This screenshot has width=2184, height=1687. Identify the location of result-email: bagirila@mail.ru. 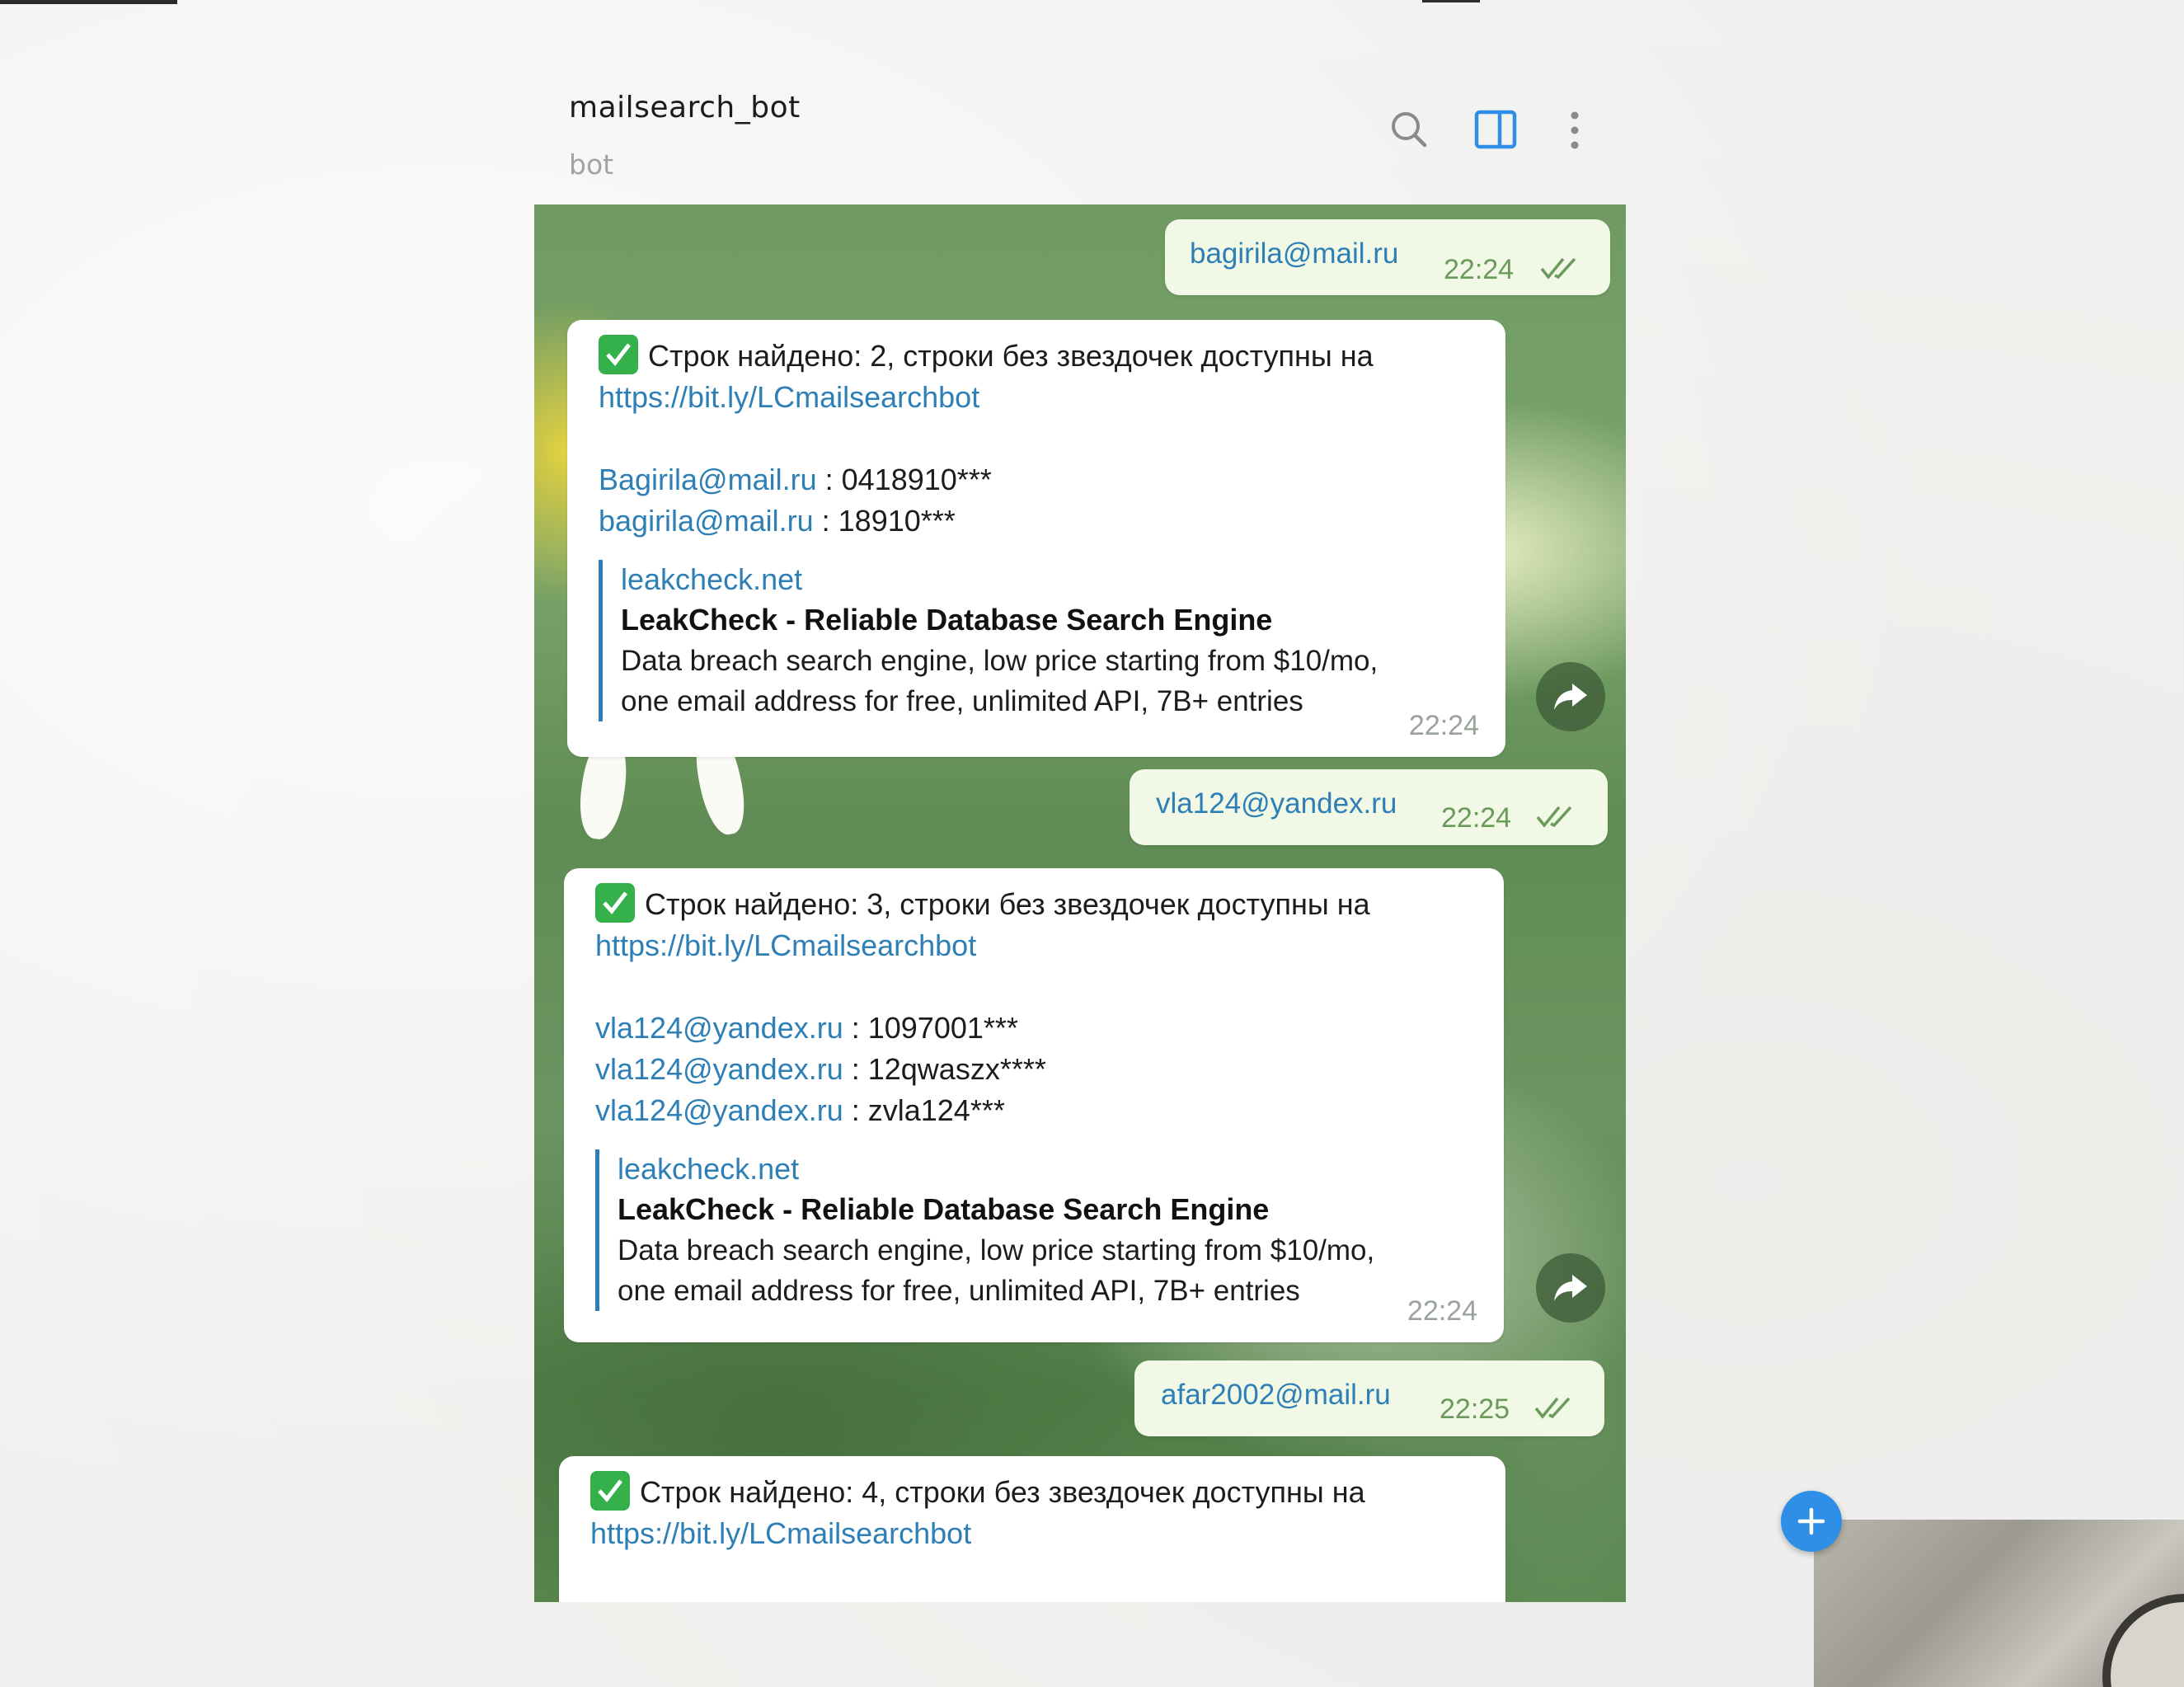
(706, 521).